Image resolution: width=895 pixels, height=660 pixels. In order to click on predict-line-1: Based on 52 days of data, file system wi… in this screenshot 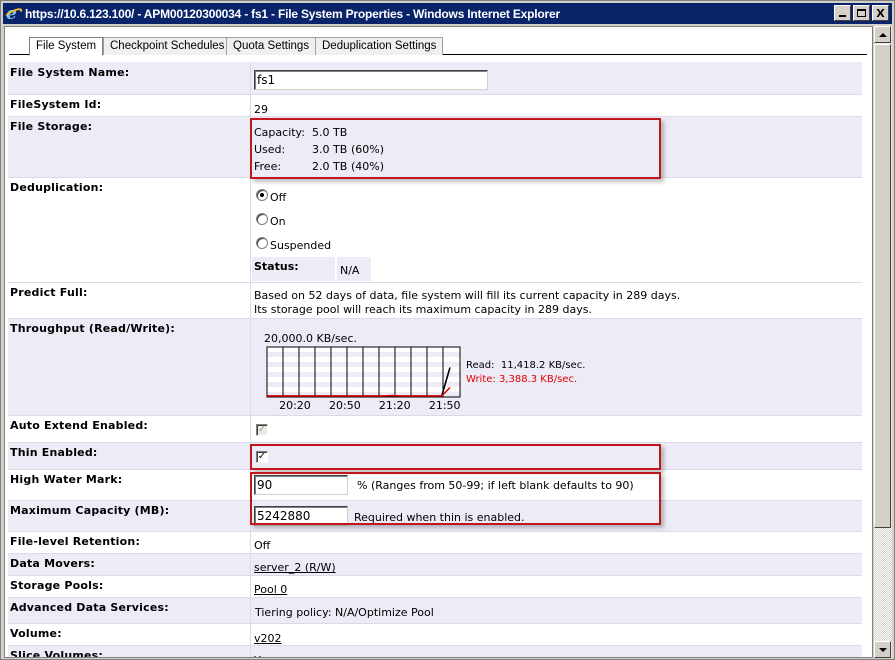, I will do `click(467, 295)`.